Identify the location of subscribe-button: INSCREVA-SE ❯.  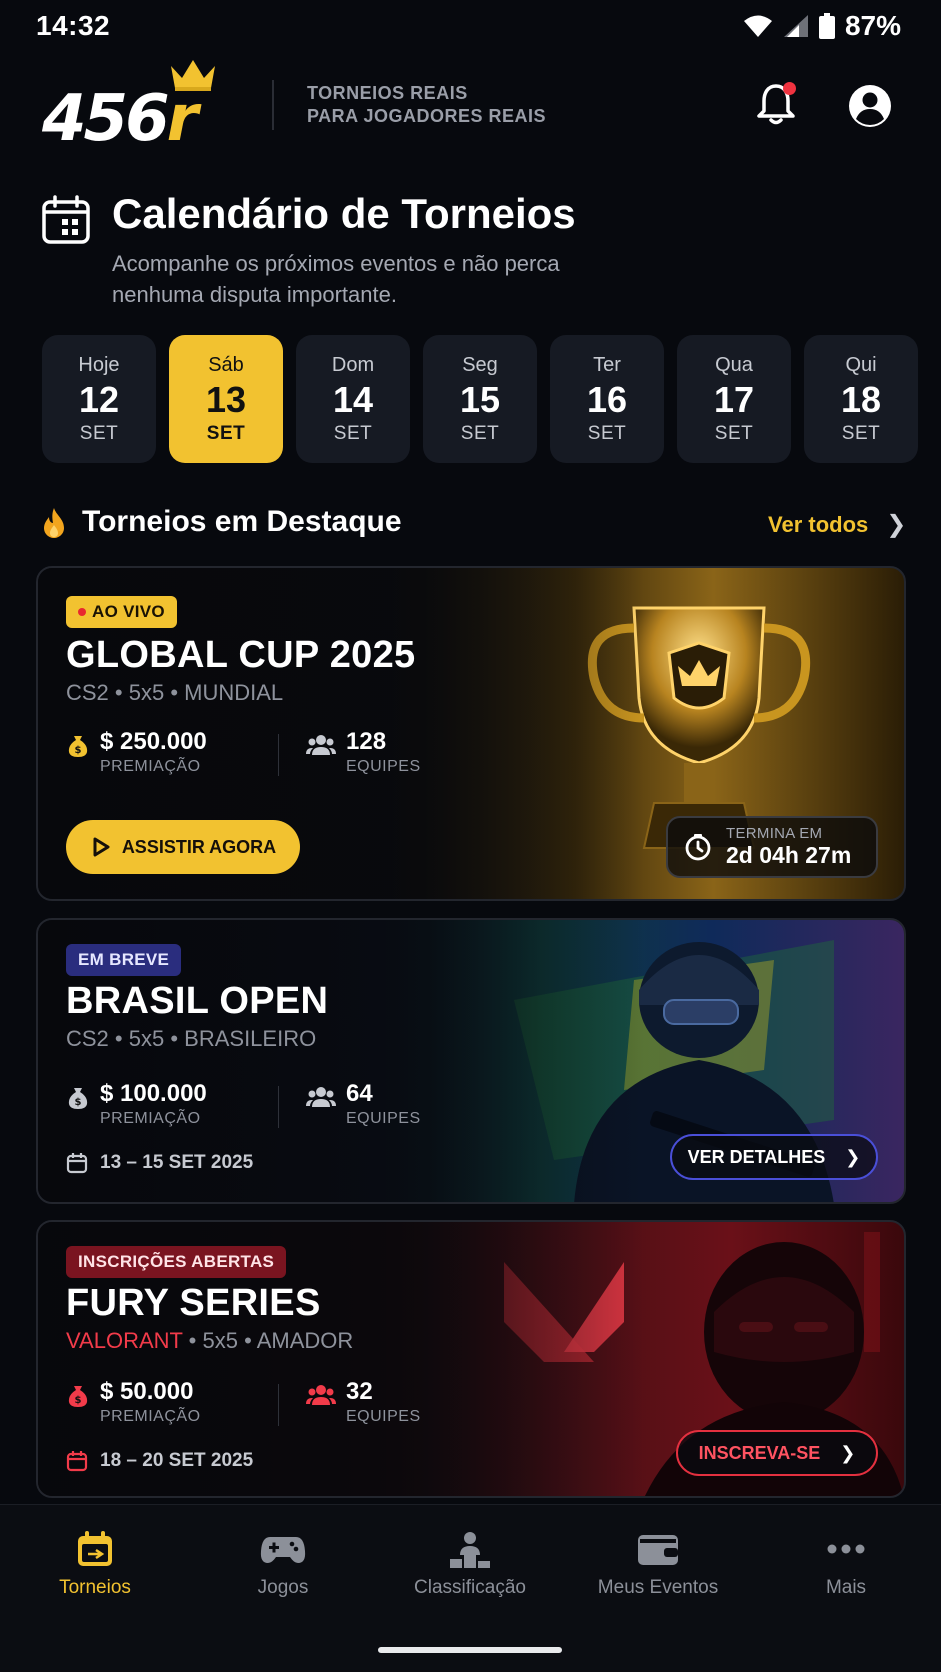
(777, 1453).